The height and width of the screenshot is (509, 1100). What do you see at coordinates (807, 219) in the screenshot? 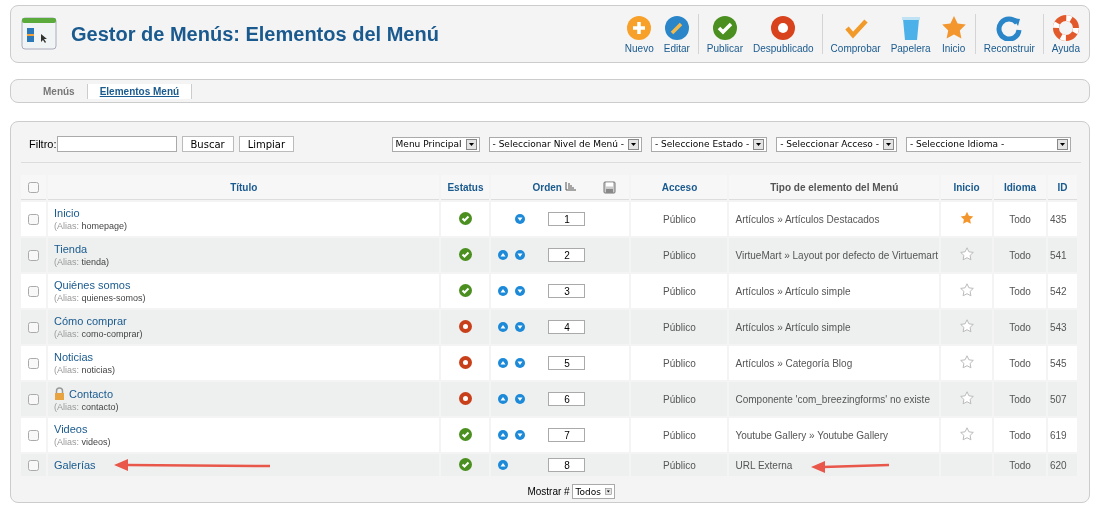
I see `menu-item-type: Artículos » Artículos Destacados` at bounding box center [807, 219].